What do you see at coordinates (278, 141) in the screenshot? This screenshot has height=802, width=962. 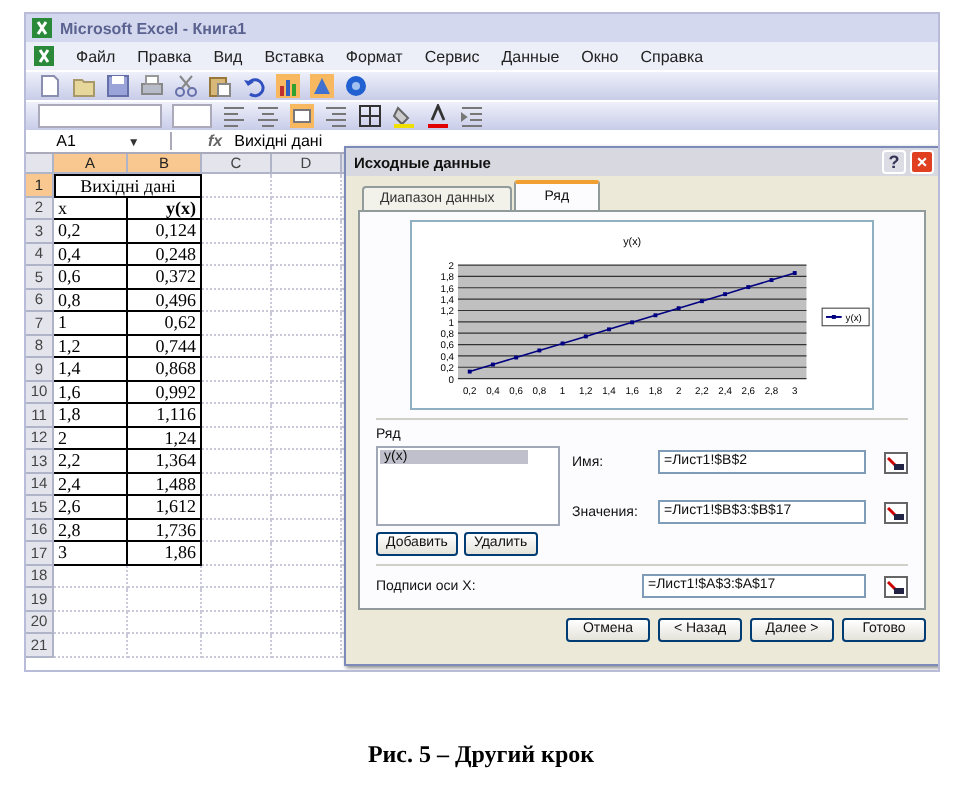 I see `formula-field: Вихідні дані` at bounding box center [278, 141].